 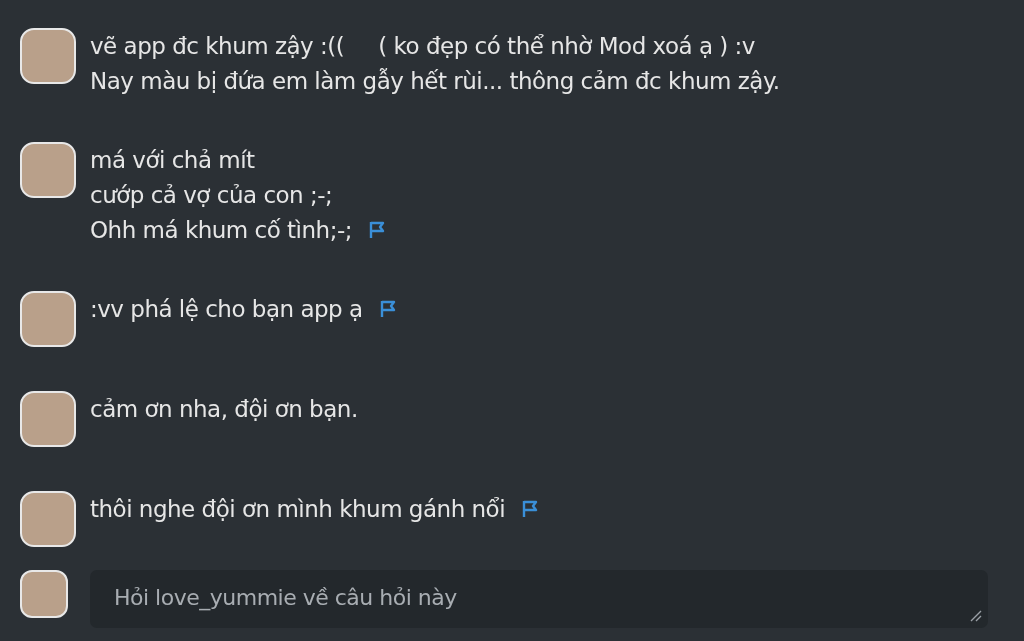 I want to click on message-text: thôi nghe đội ơn mình khum gánh nổi, so click(x=298, y=508).